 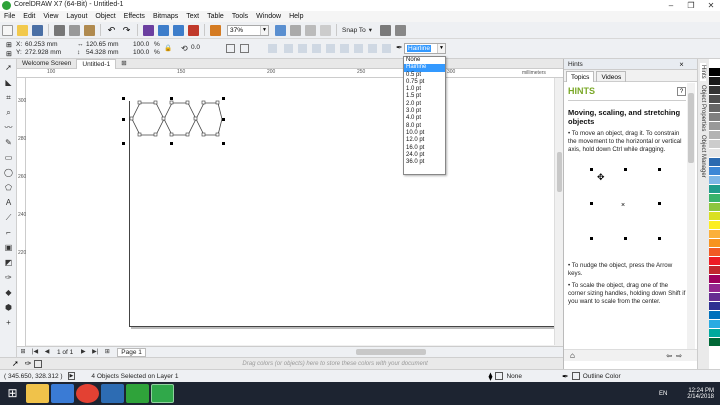 I want to click on home-icon: ⌂, so click(x=572, y=355).